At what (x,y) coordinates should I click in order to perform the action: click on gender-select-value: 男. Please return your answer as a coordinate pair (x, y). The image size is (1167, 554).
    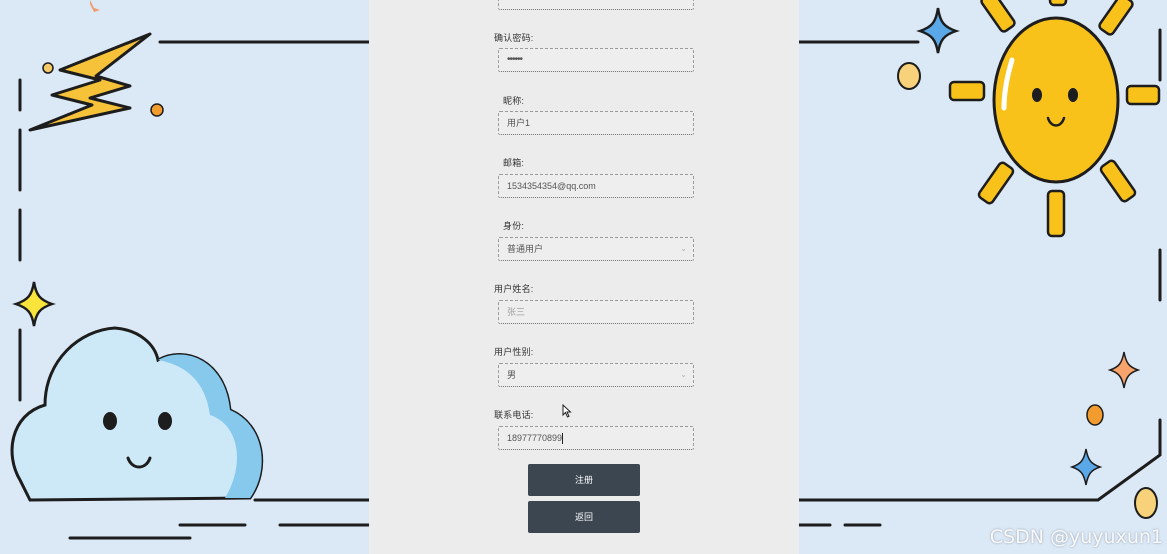
    Looking at the image, I should click on (512, 375).